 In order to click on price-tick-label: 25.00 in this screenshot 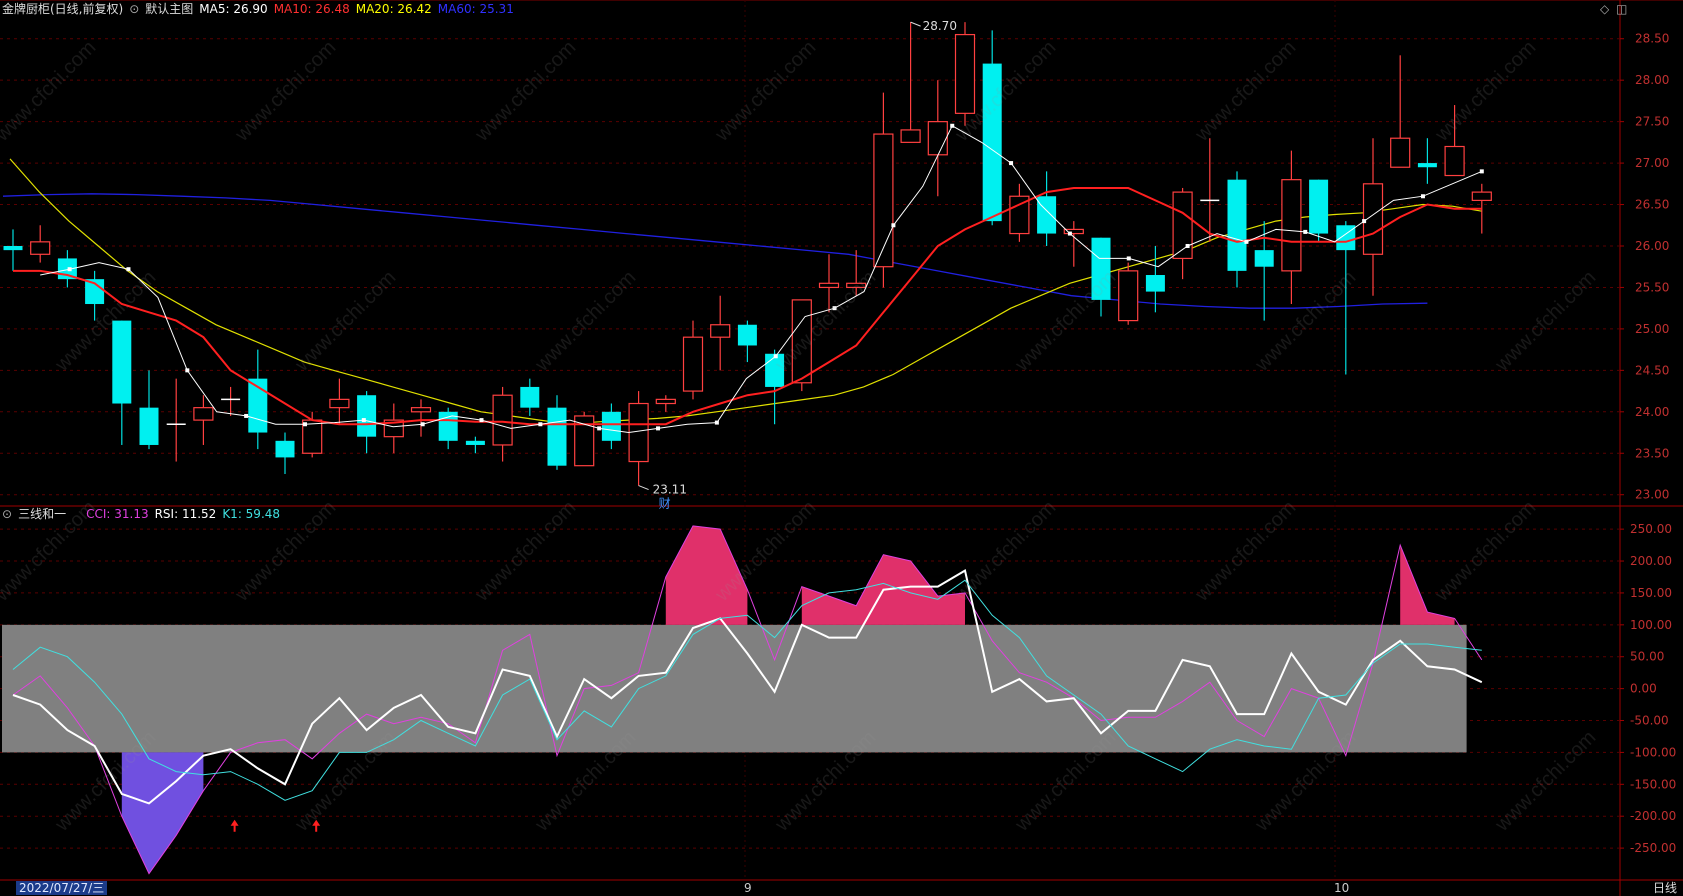, I will do `click(1652, 329)`.